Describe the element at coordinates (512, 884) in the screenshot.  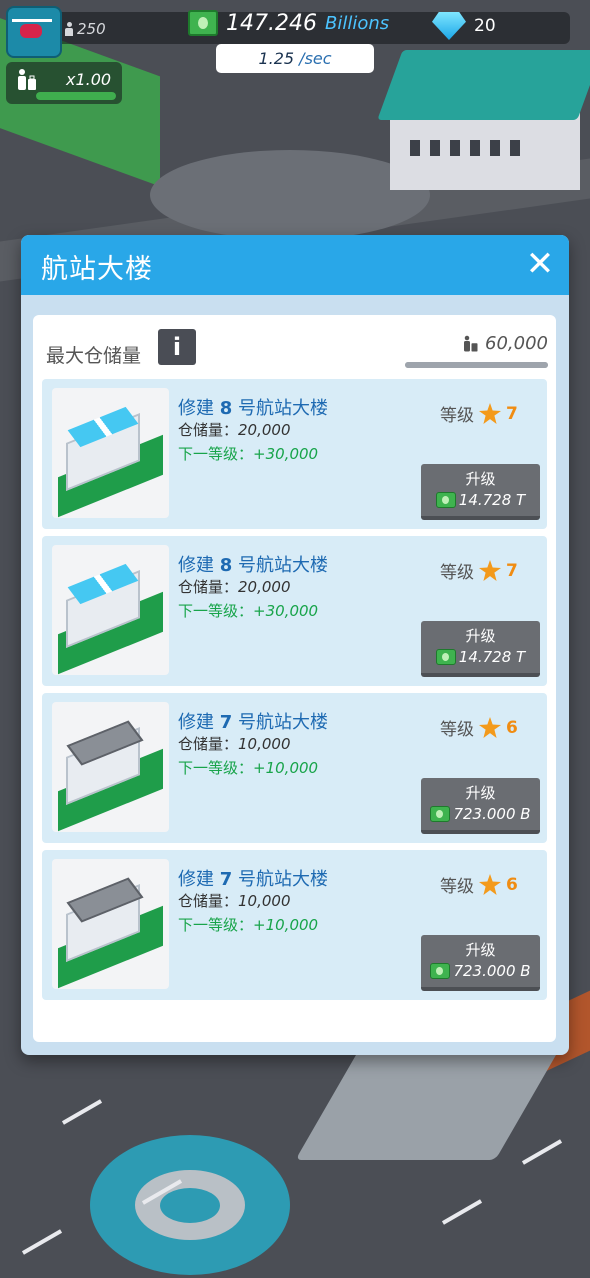
I see `level-value: 6` at that location.